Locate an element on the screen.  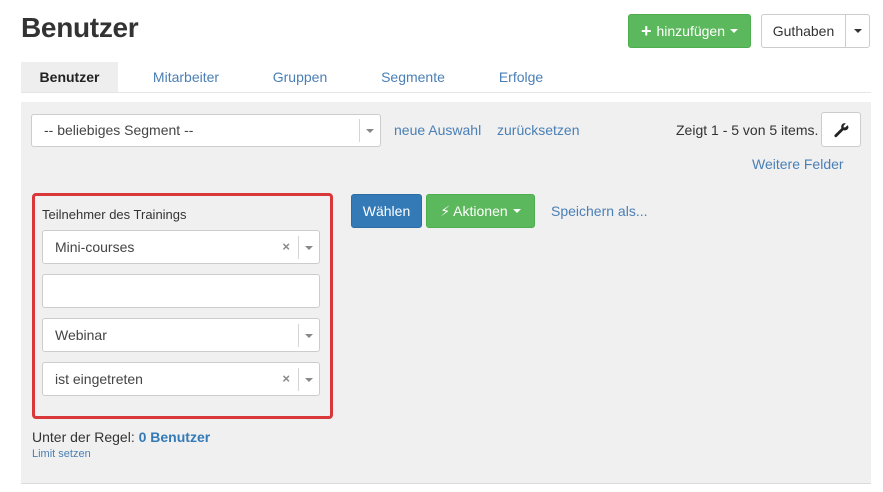
tab-benutzer: Benutzer is located at coordinates (69, 77).